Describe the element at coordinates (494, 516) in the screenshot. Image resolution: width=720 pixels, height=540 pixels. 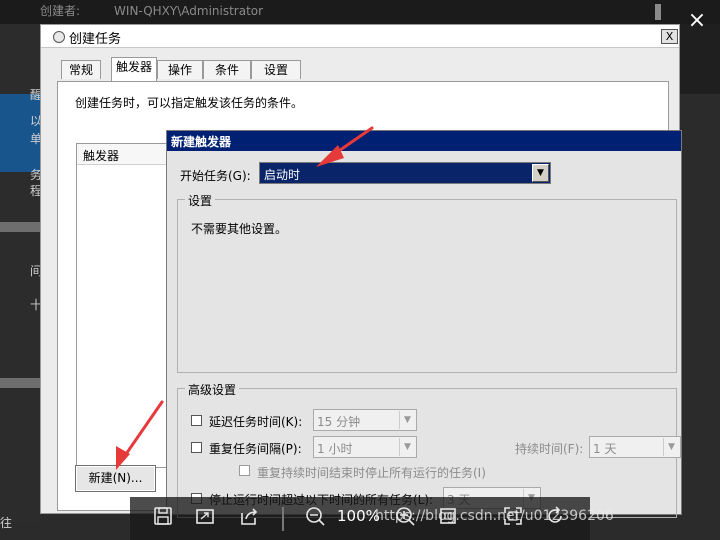
I see `watermark: https://blog.csdn.net/u012396206` at that location.